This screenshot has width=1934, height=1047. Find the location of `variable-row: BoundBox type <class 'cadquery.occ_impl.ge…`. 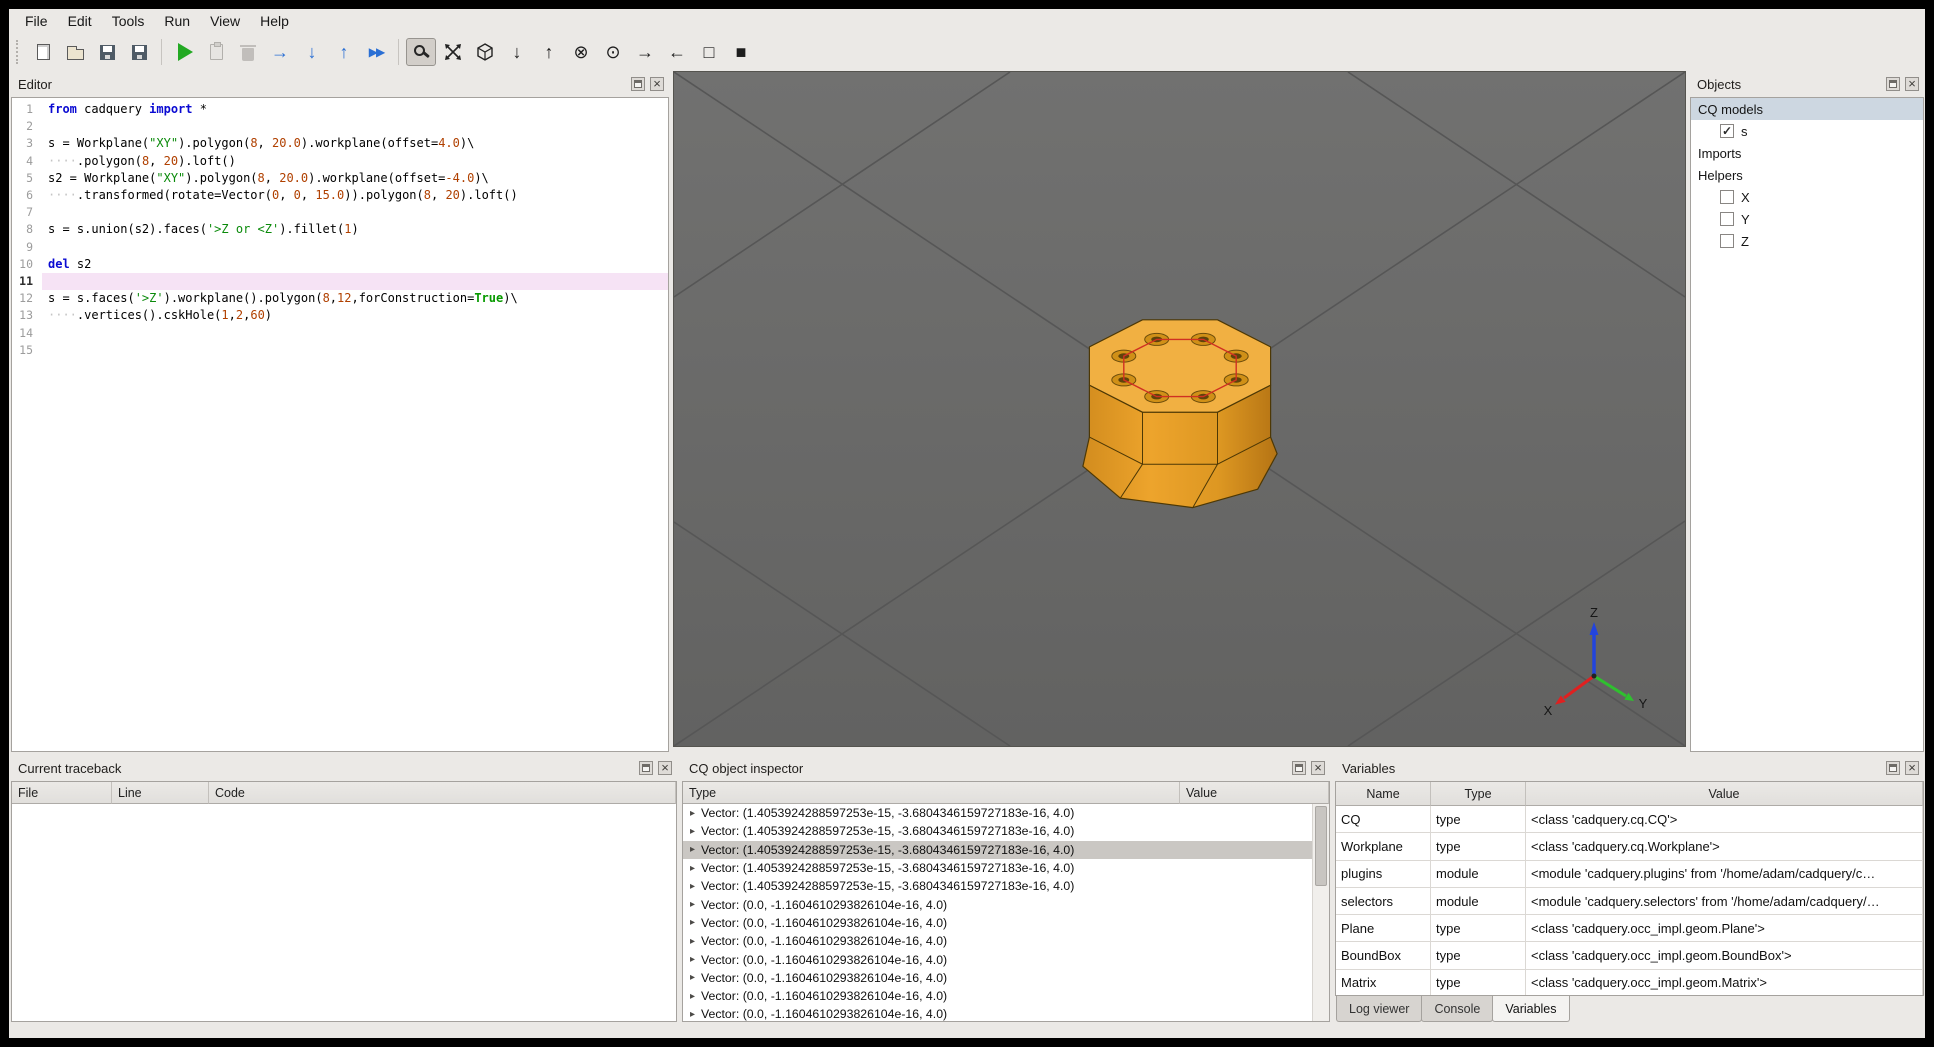

variable-row: BoundBox type <class 'cadquery.occ_impl.ge… is located at coordinates (1629, 956).